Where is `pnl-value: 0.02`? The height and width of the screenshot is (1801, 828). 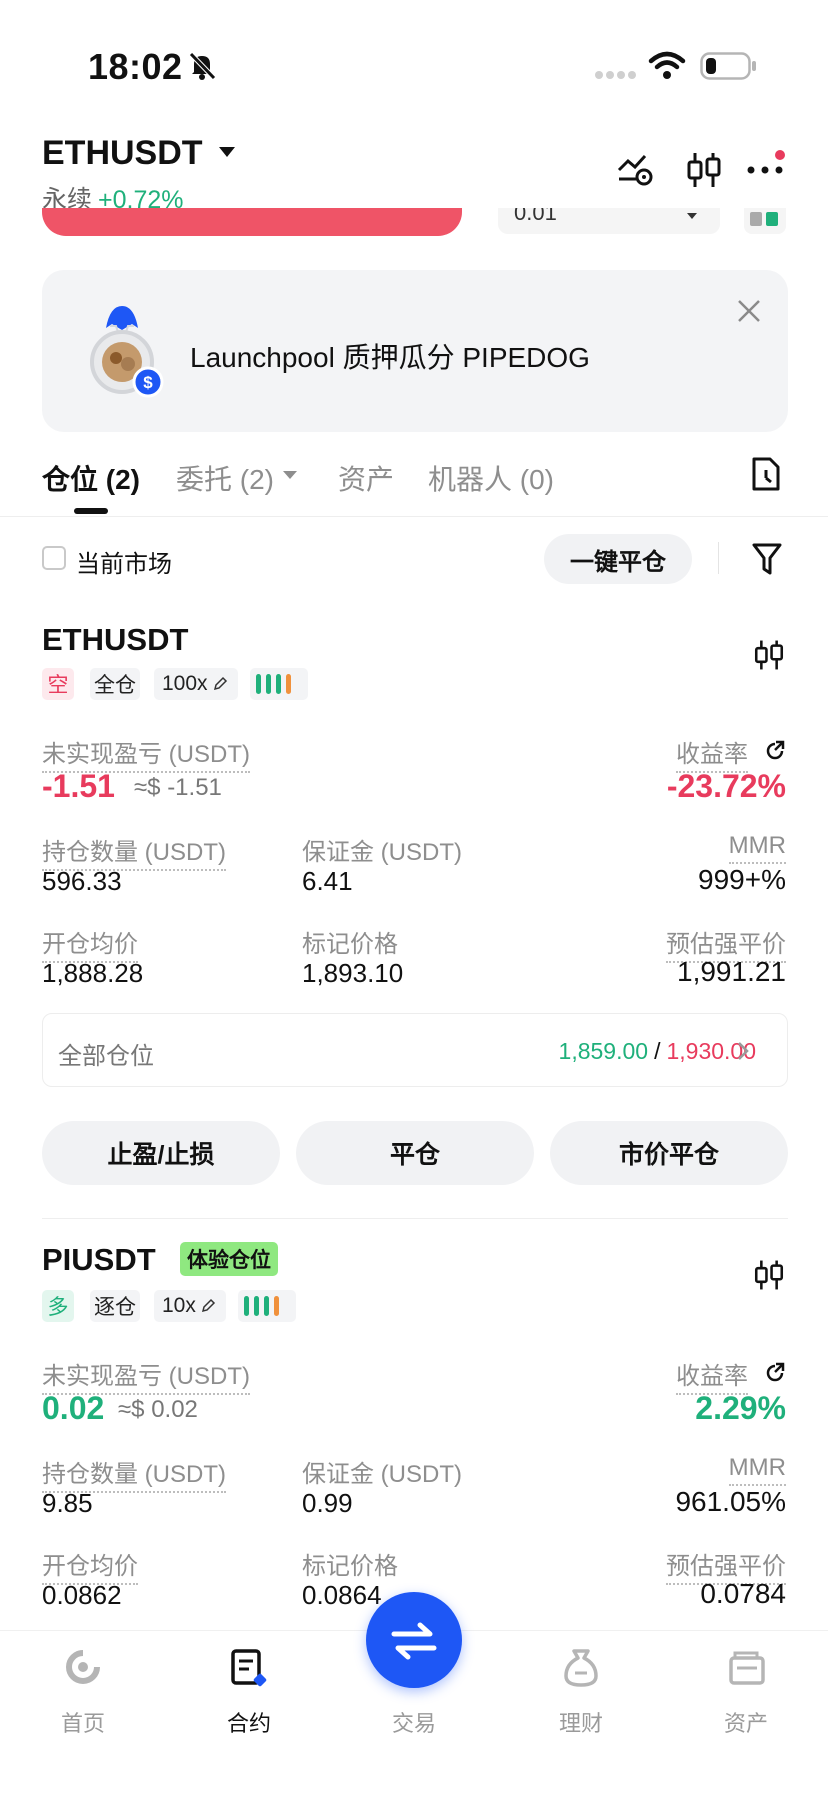
pnl-value: 0.02 is located at coordinates (73, 1408).